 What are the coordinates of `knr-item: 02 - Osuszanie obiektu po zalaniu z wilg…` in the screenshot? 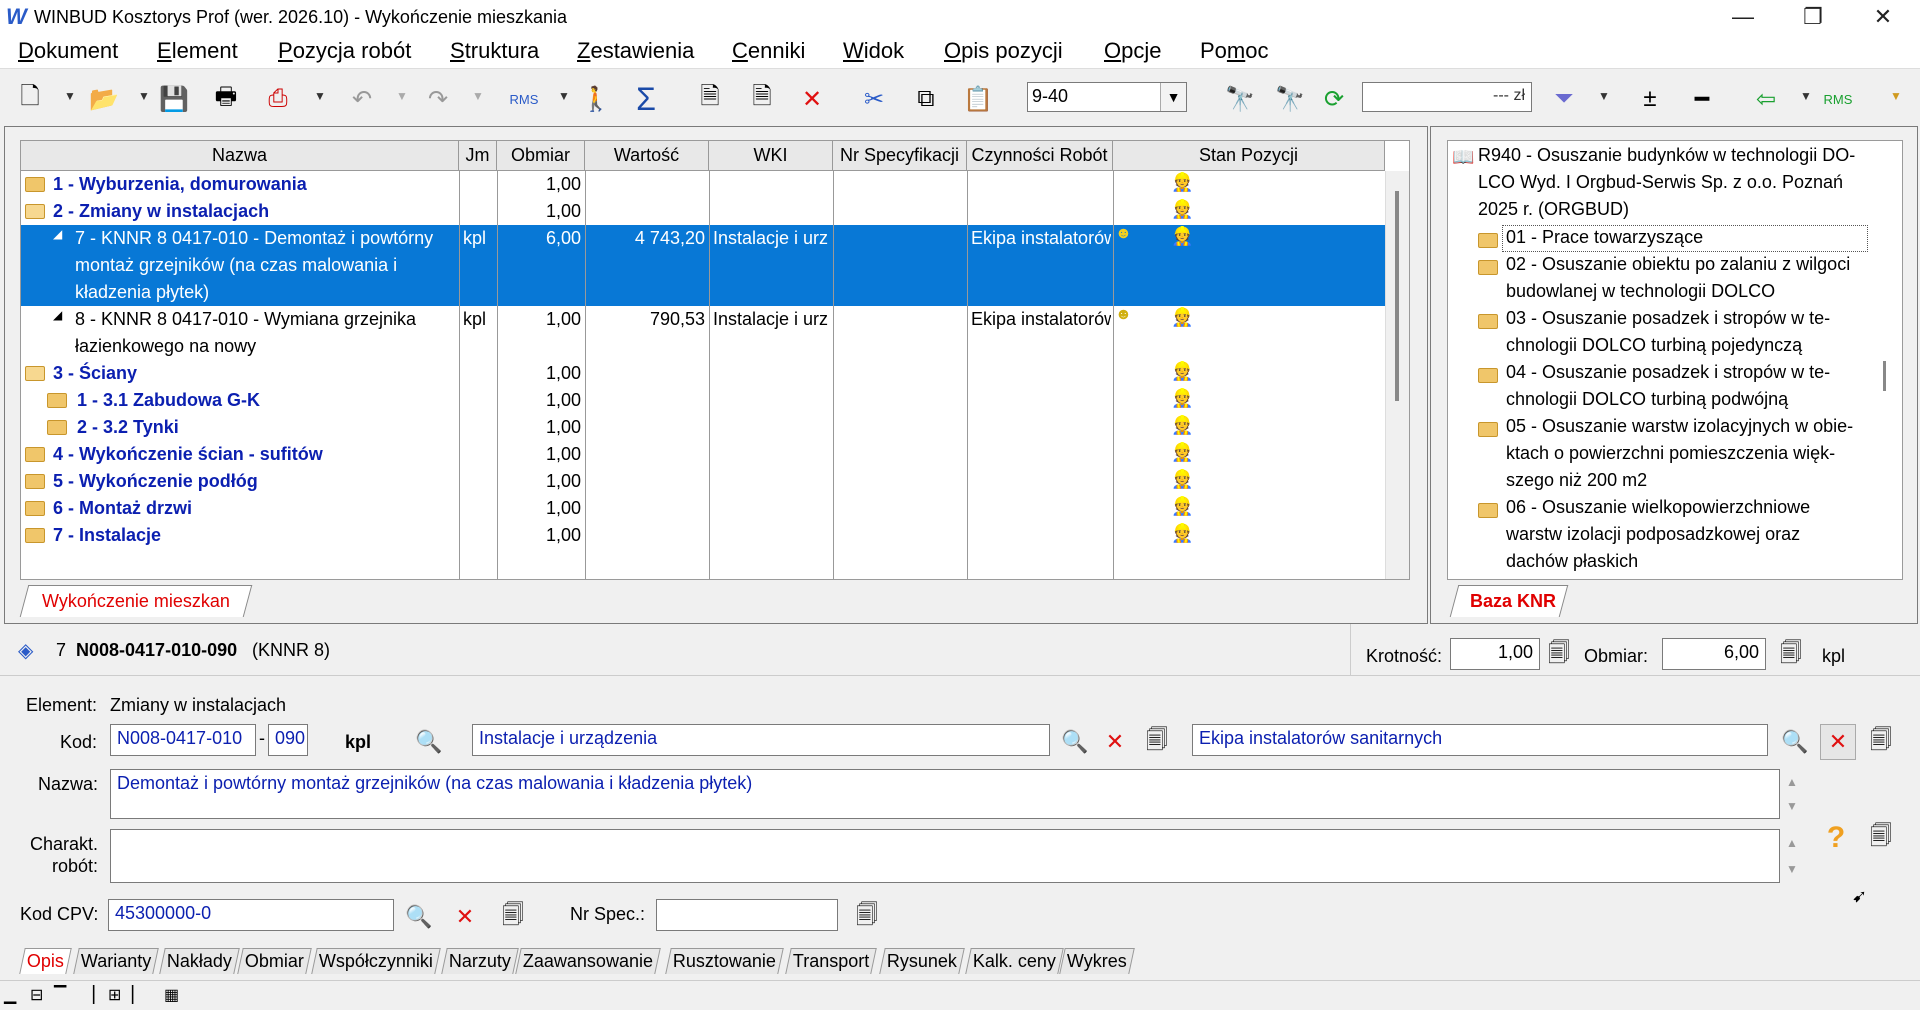 It's located at (1678, 264).